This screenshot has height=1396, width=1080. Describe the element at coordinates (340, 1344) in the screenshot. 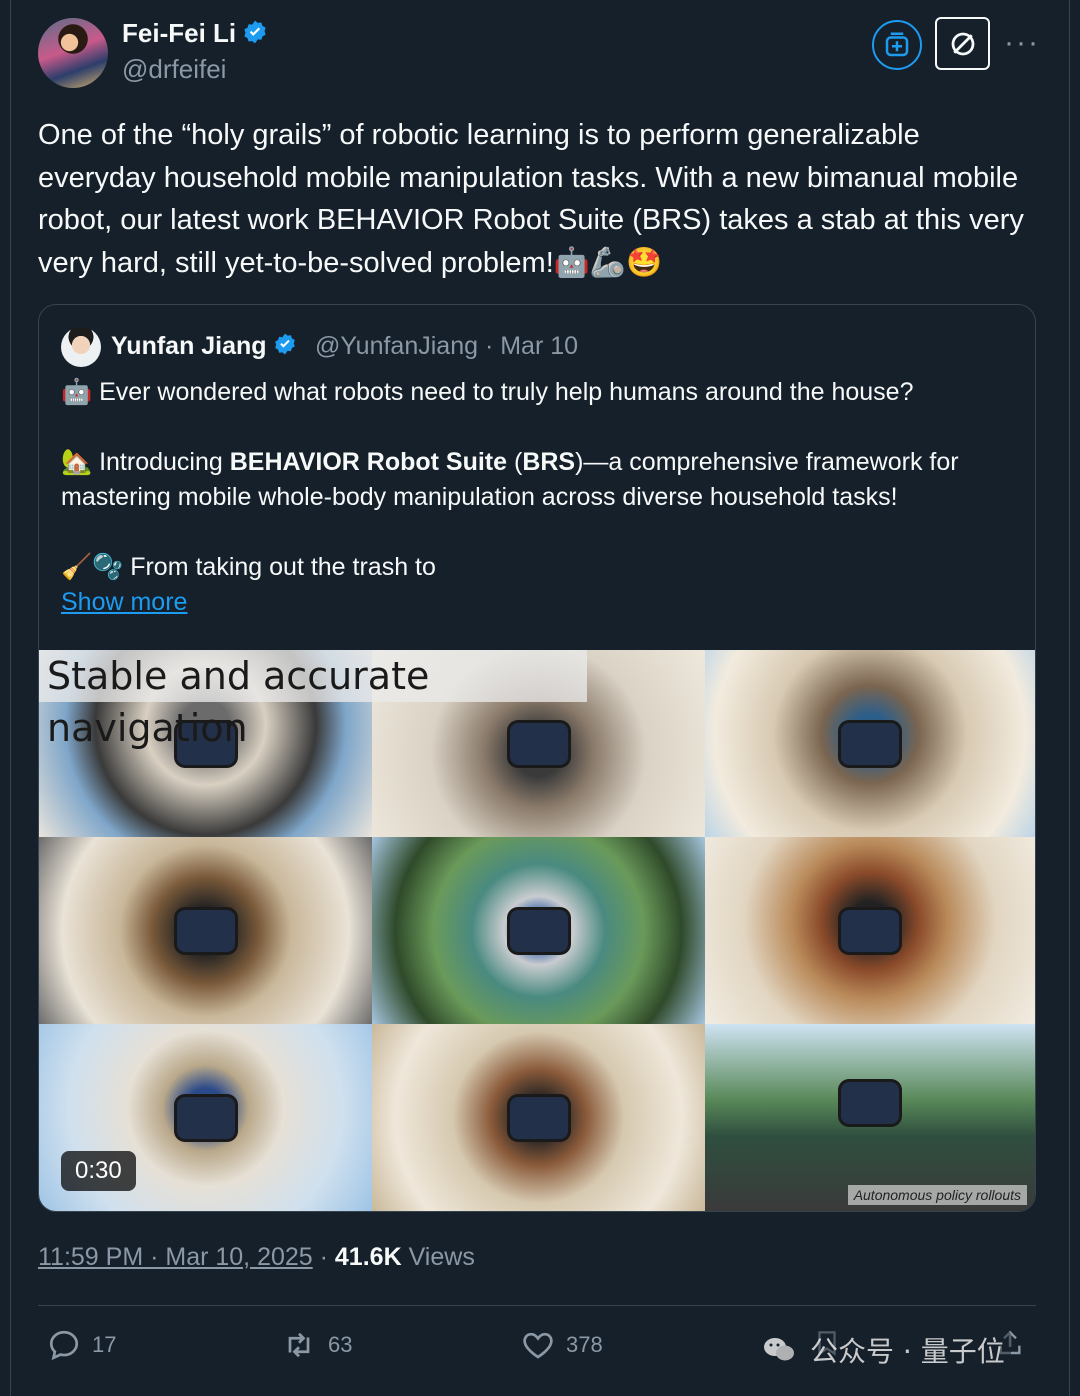

I see `retweet-count: 63` at that location.